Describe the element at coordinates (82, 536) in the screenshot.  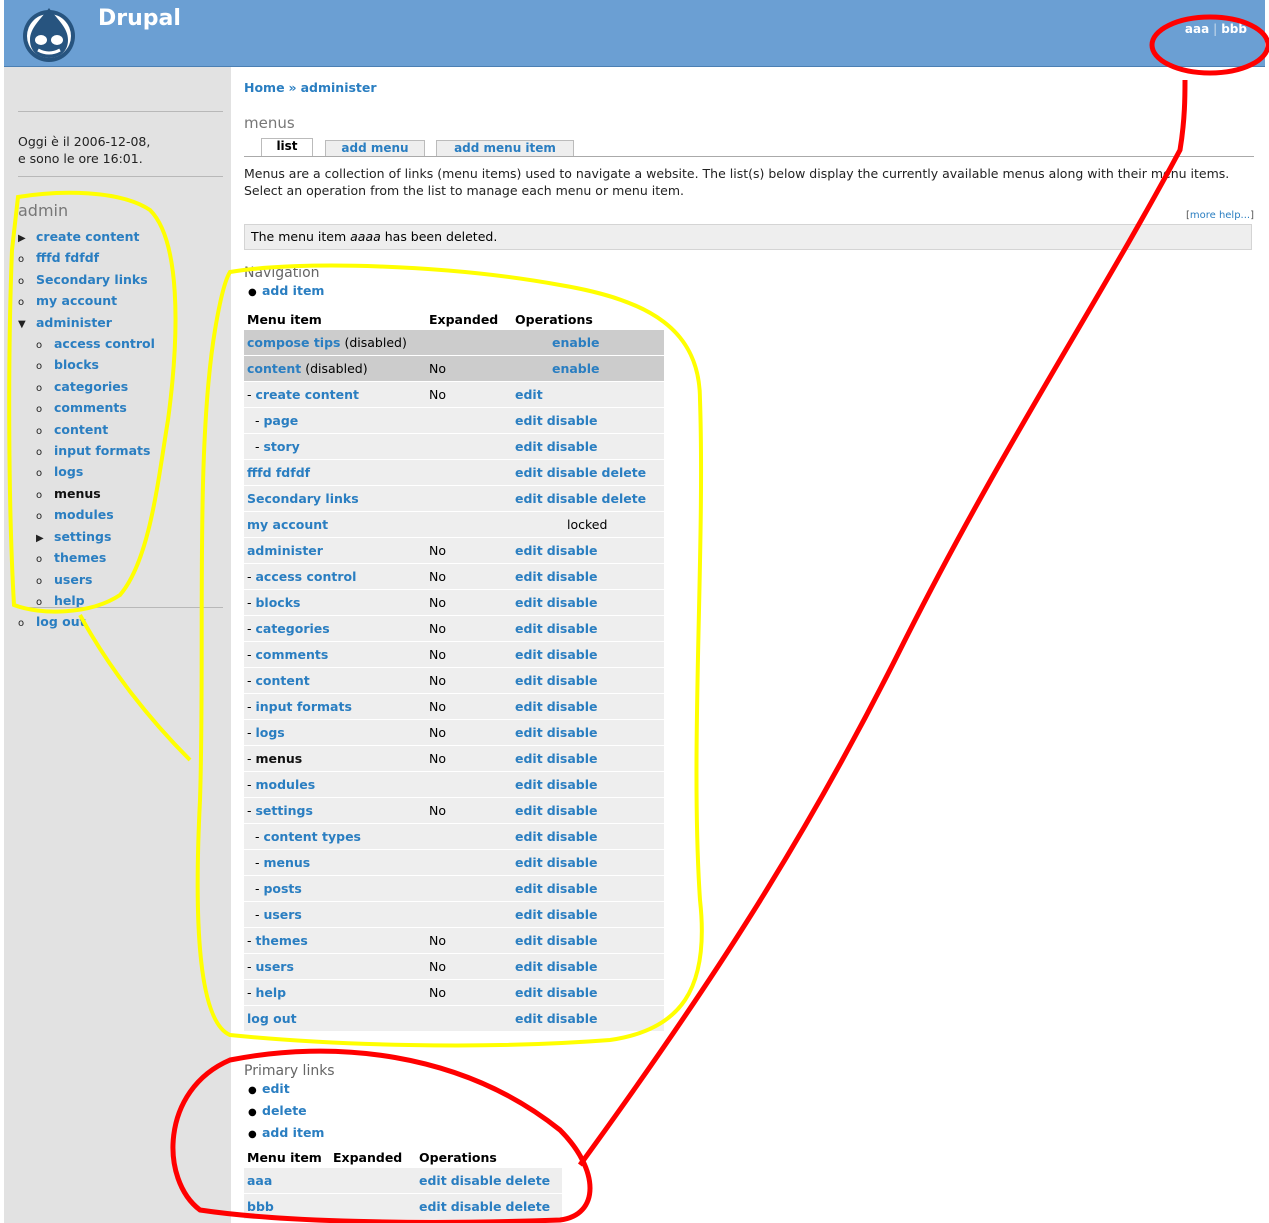
I see `sidebar-item-label: settings` at that location.